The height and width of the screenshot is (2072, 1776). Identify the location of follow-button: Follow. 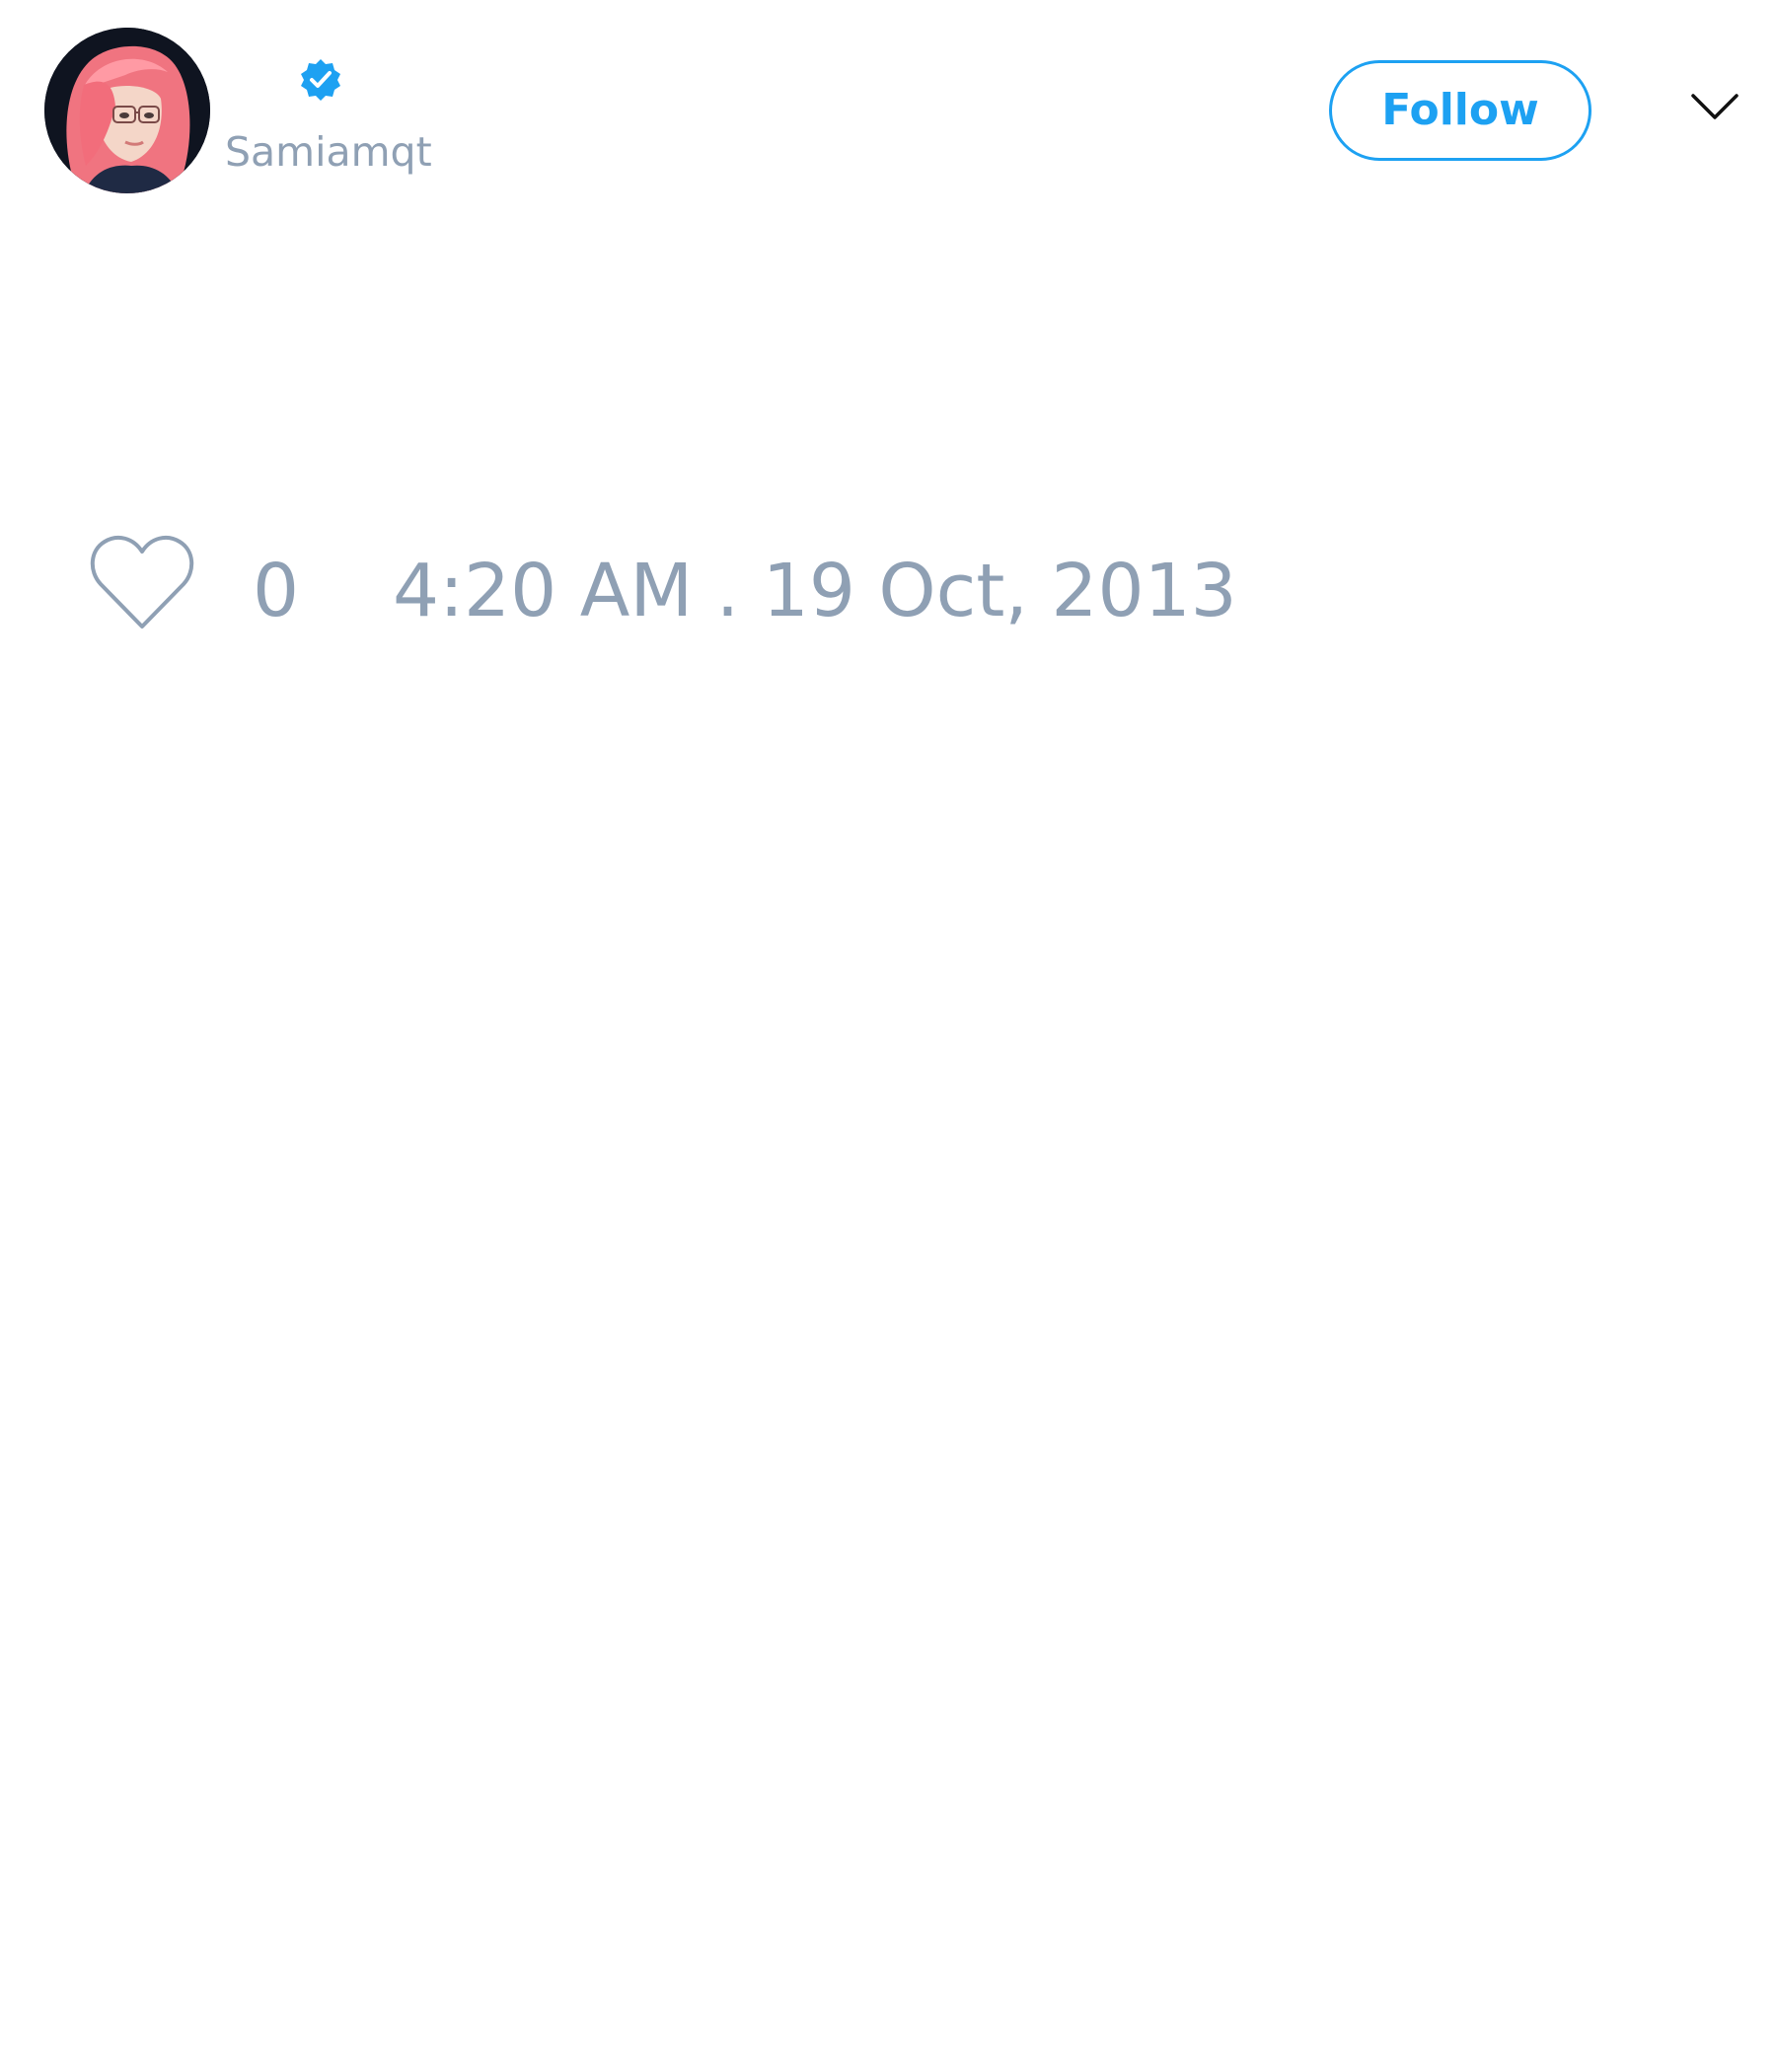
(1460, 111).